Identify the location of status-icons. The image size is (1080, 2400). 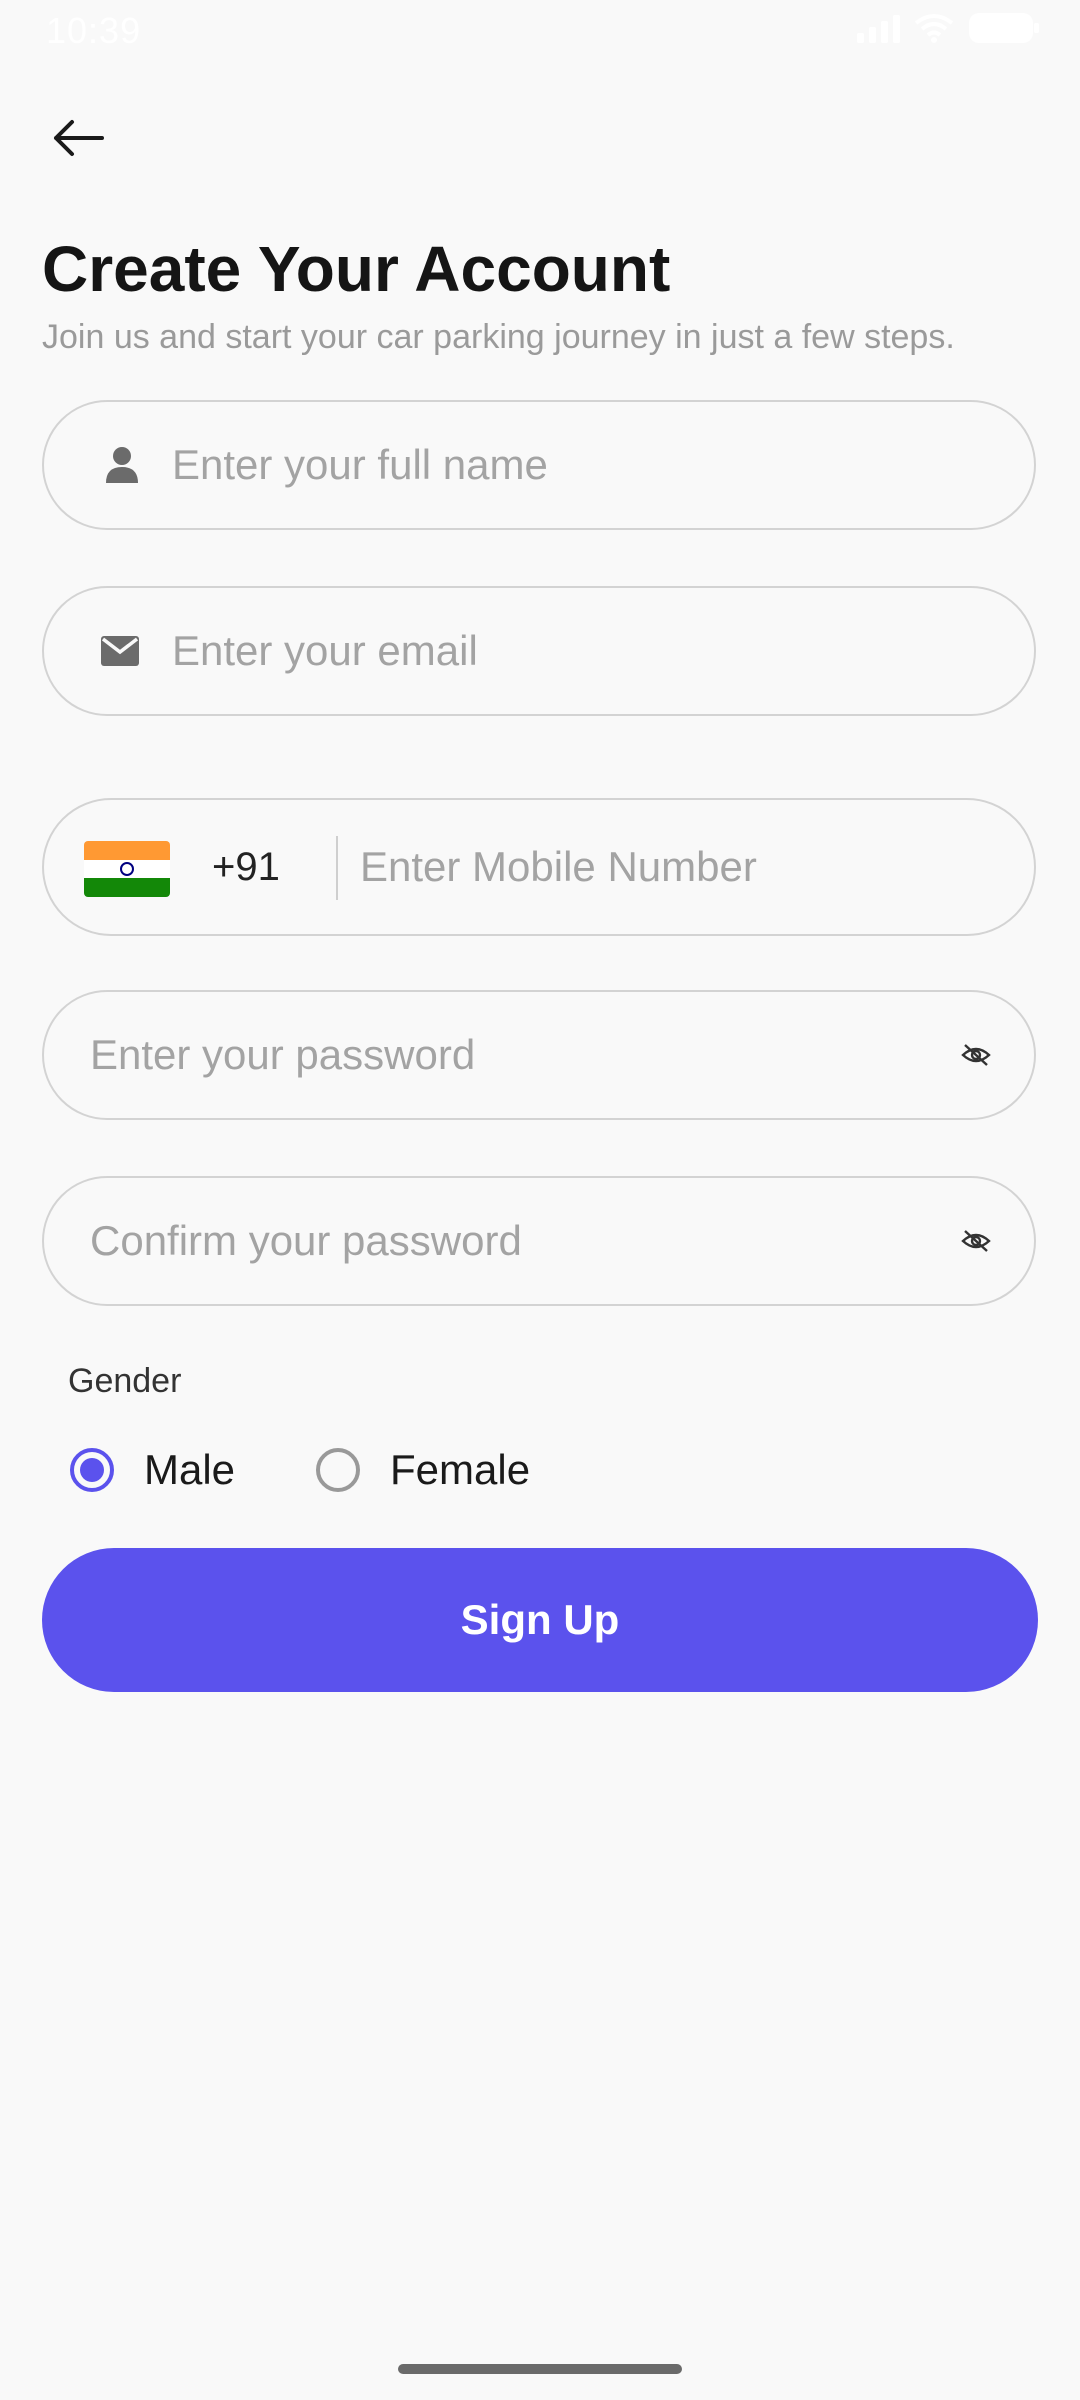
(948, 28).